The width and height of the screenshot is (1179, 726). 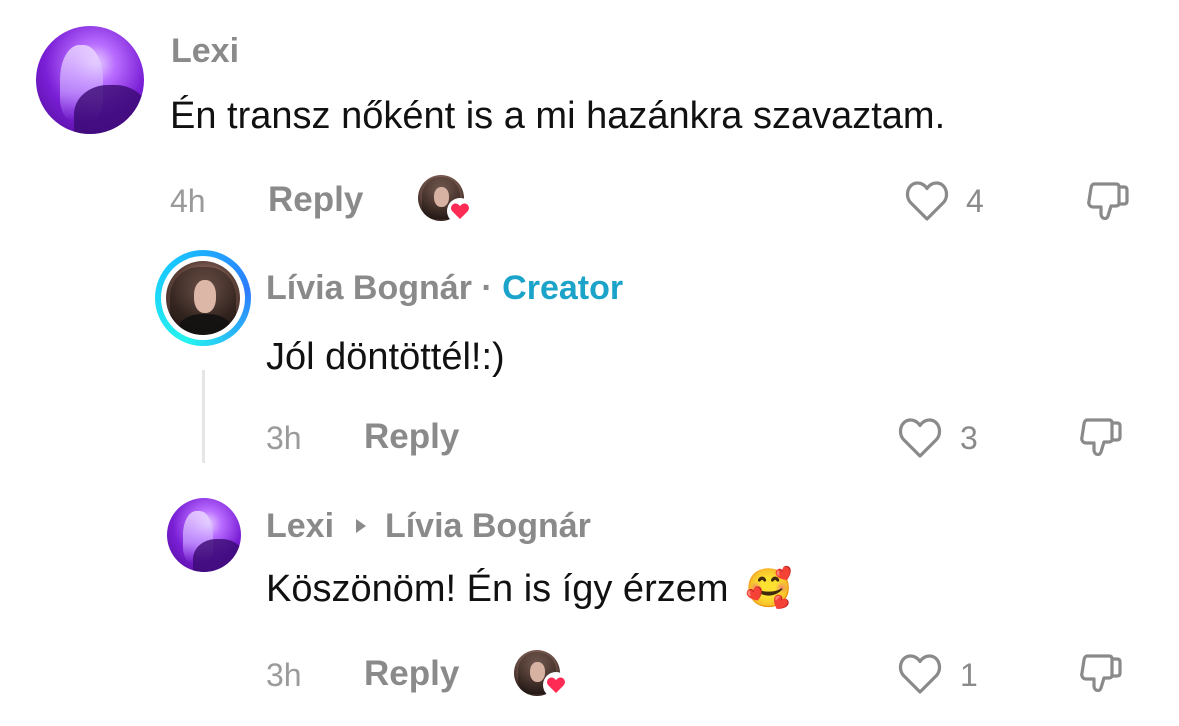 I want to click on like-count: 3, so click(x=969, y=438).